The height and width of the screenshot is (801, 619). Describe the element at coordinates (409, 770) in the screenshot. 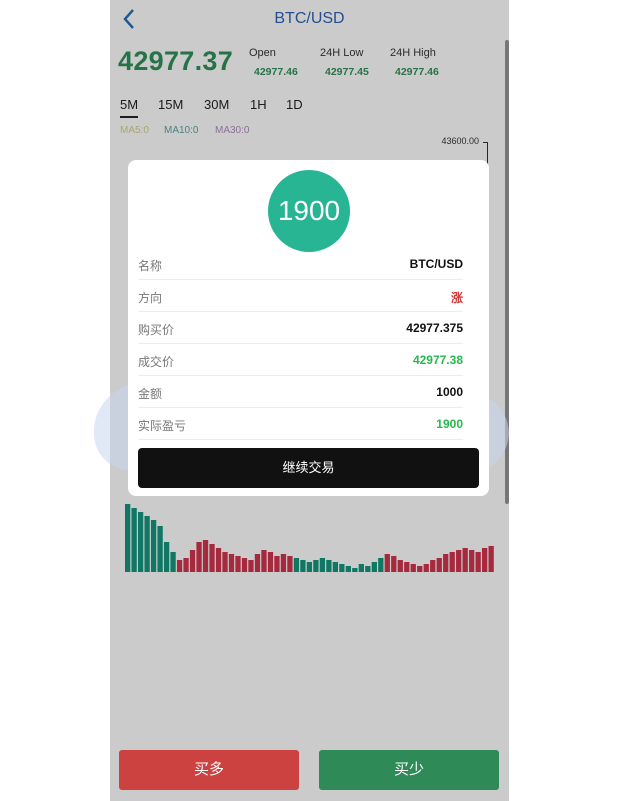

I see `buy-short-button: 买少` at that location.